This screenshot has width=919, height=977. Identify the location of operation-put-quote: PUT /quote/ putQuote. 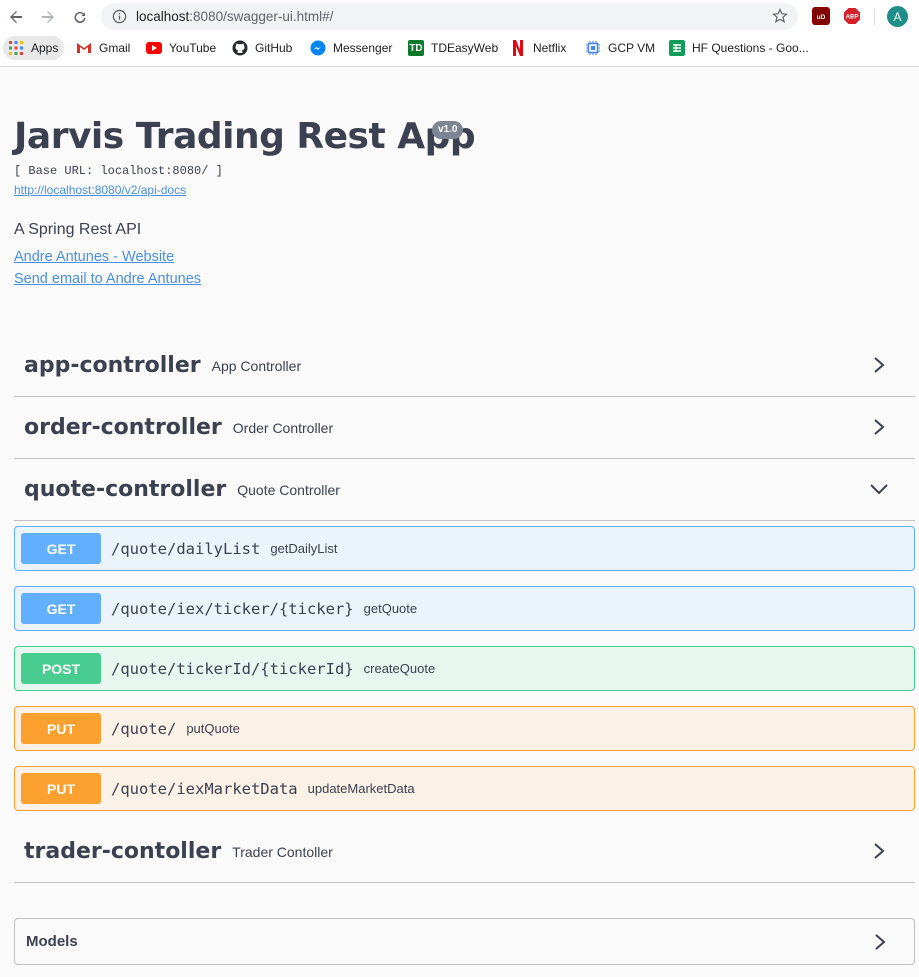
(464, 728).